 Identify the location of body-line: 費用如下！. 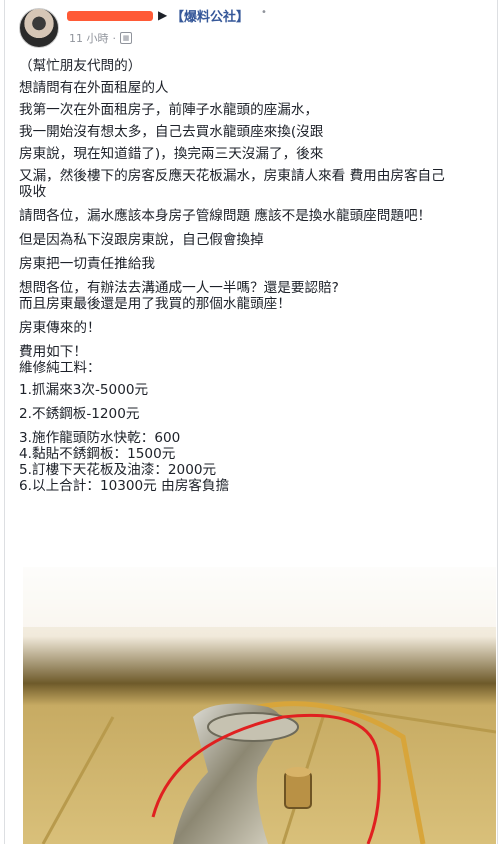
(53, 352).